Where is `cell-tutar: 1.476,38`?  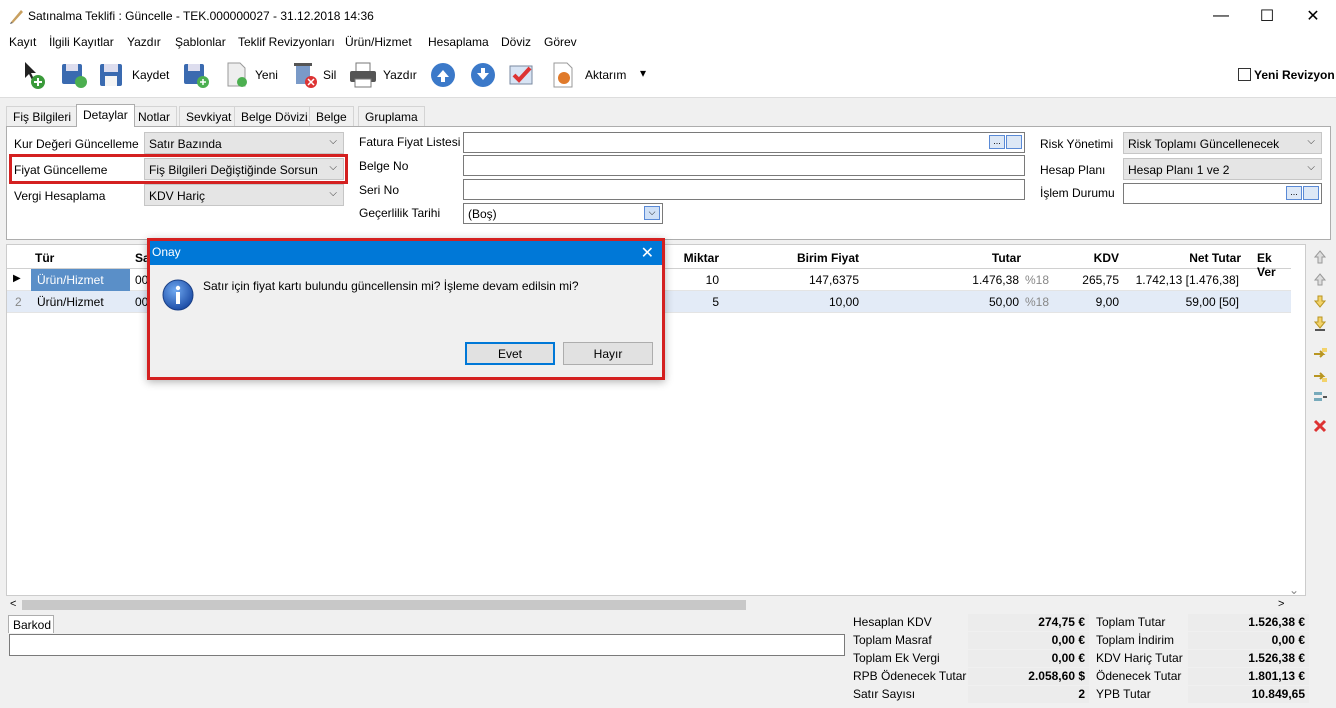 cell-tutar: 1.476,38 is located at coordinates (963, 280).